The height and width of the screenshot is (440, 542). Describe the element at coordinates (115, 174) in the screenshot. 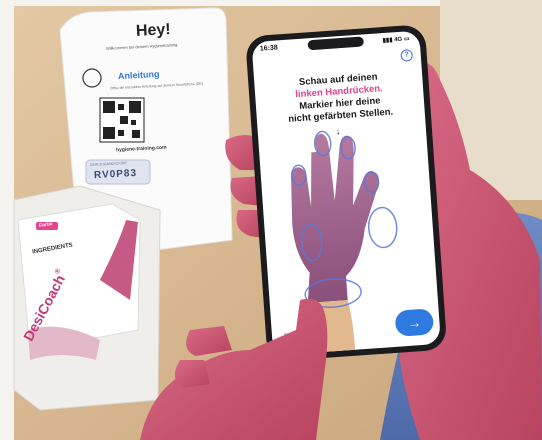

I see `access-code: RV0P83` at that location.